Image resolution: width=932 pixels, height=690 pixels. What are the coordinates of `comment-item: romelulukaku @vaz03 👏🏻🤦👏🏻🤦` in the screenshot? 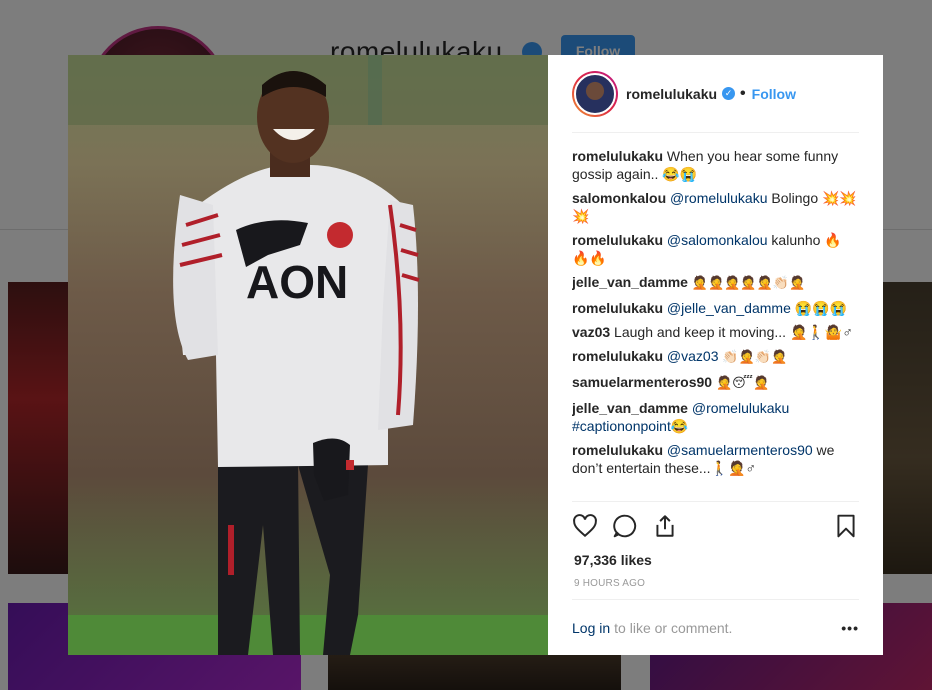 It's located at (715, 357).